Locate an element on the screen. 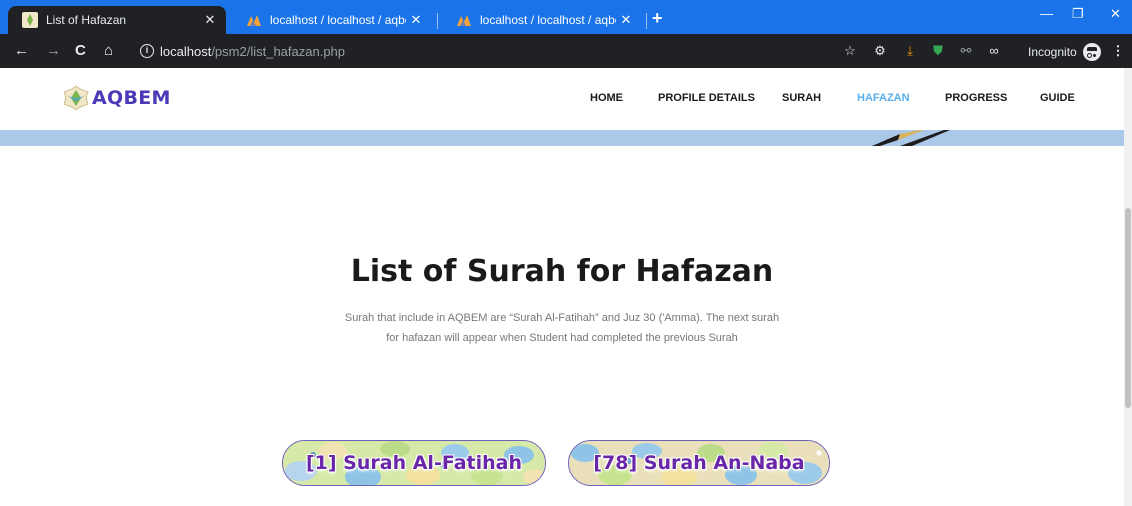 The image size is (1132, 506). shield-extension-icon: ⛊ is located at coordinates (938, 51).